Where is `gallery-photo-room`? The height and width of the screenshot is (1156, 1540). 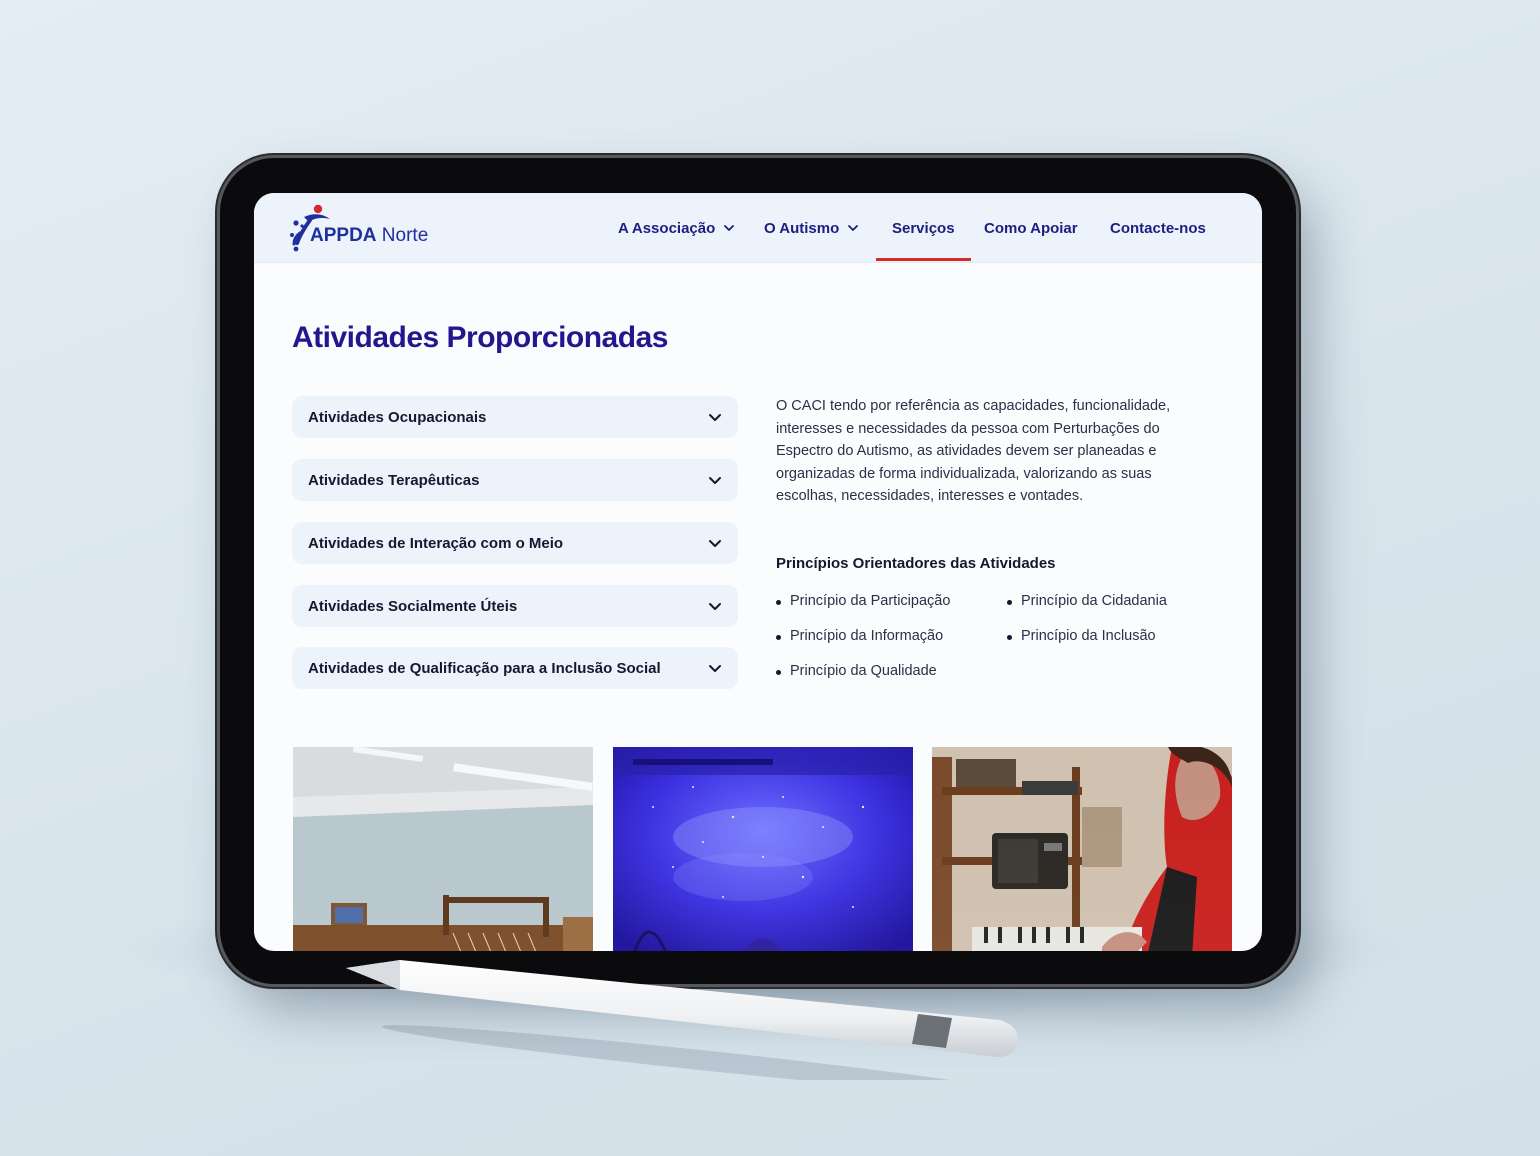
gallery-photo-room is located at coordinates (443, 849).